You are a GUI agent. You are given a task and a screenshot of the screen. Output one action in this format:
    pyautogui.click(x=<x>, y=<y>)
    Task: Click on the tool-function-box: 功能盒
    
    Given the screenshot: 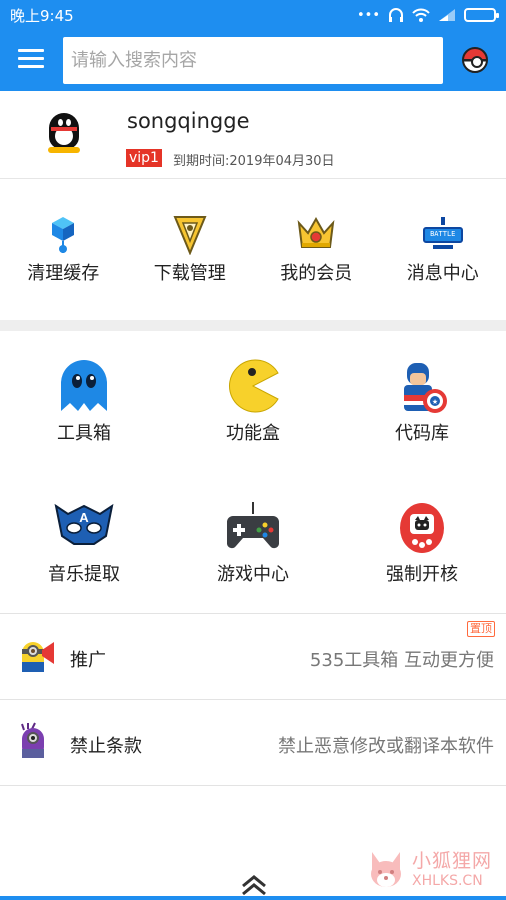 What is the action you would take?
    pyautogui.click(x=253, y=401)
    